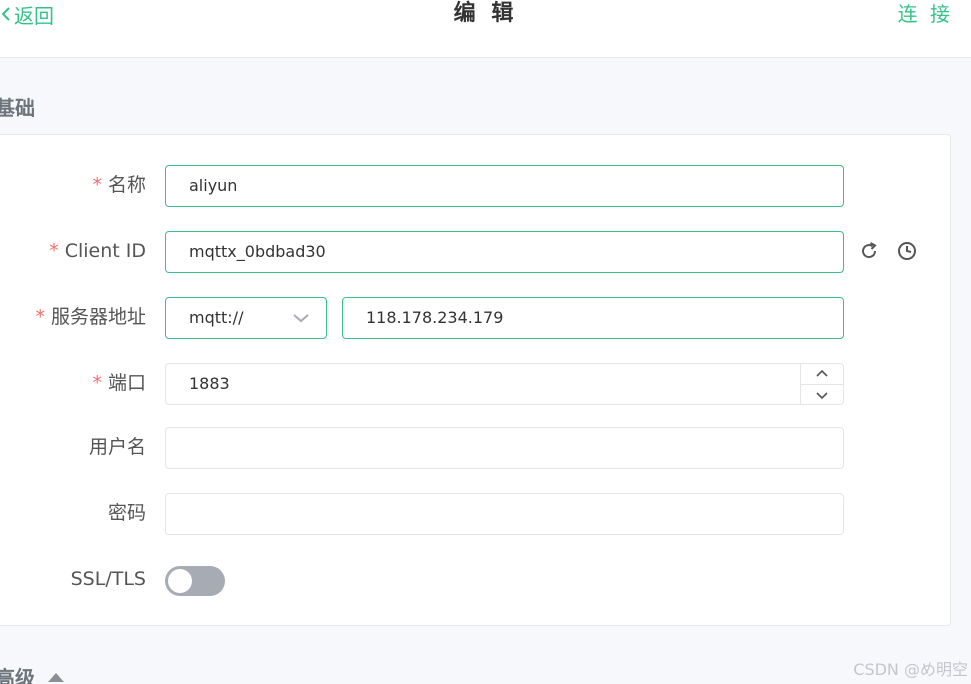 The width and height of the screenshot is (971, 684). Describe the element at coordinates (180, 581) in the screenshot. I see `toggle-knob` at that location.